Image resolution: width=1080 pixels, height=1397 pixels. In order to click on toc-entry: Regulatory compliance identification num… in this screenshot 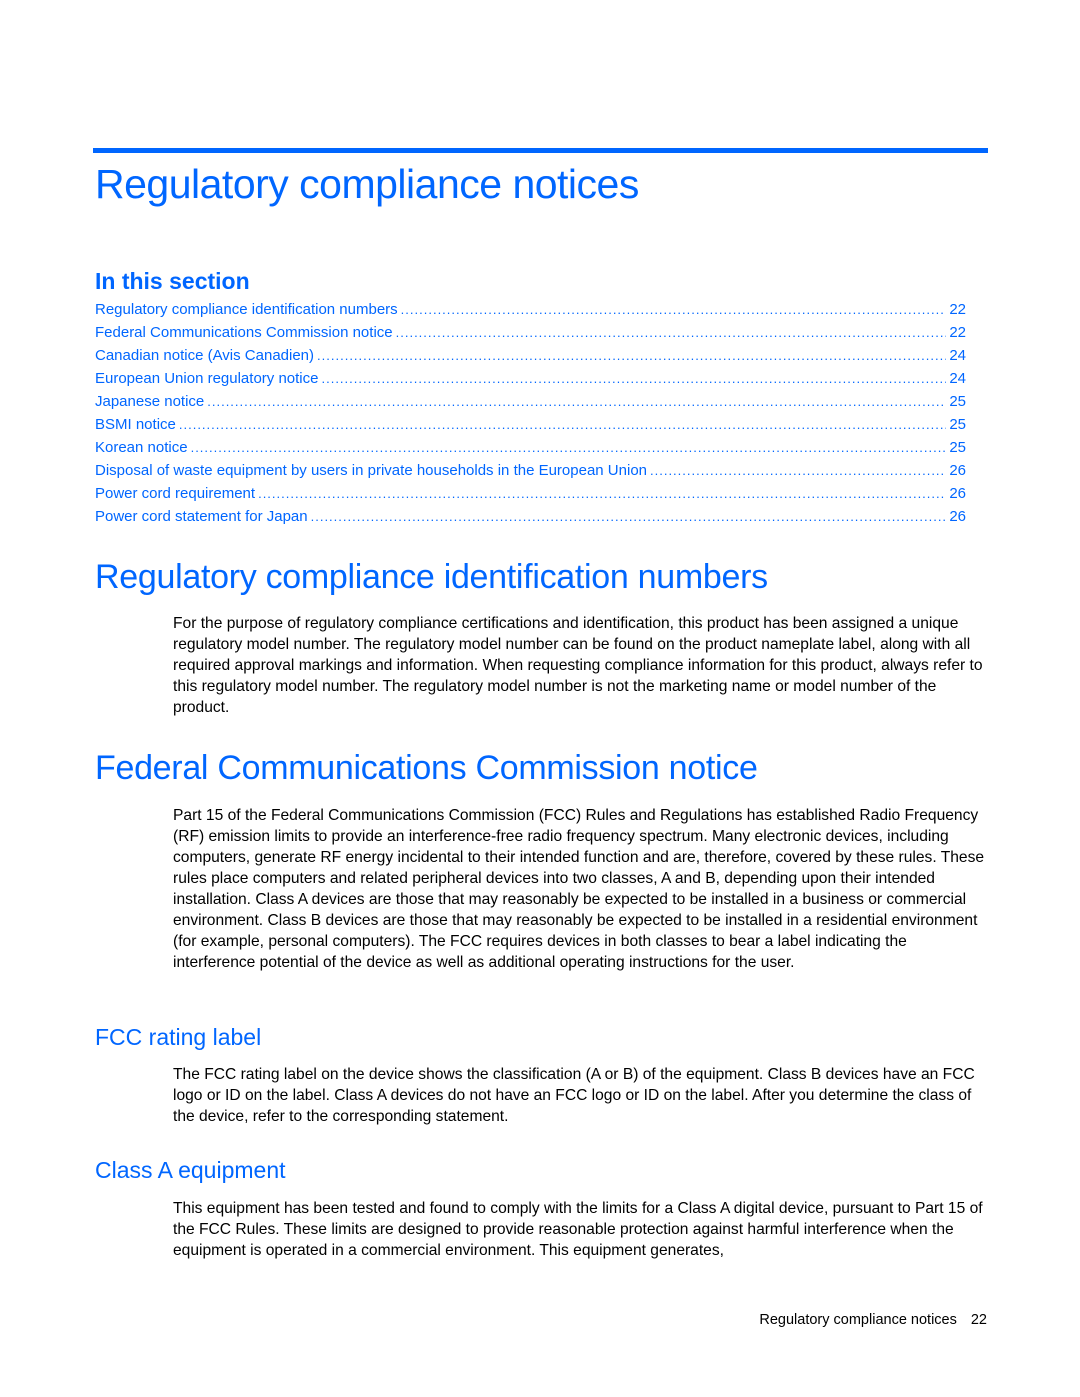, I will do `click(530, 309)`.